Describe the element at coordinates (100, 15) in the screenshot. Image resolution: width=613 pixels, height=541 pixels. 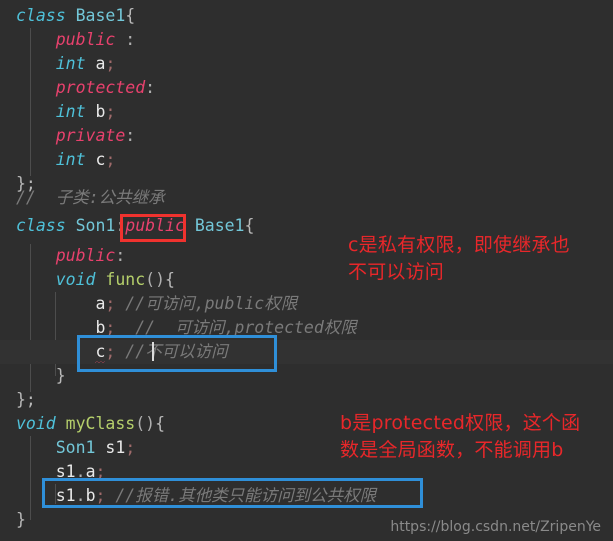
I see `type-base1: Base1` at that location.